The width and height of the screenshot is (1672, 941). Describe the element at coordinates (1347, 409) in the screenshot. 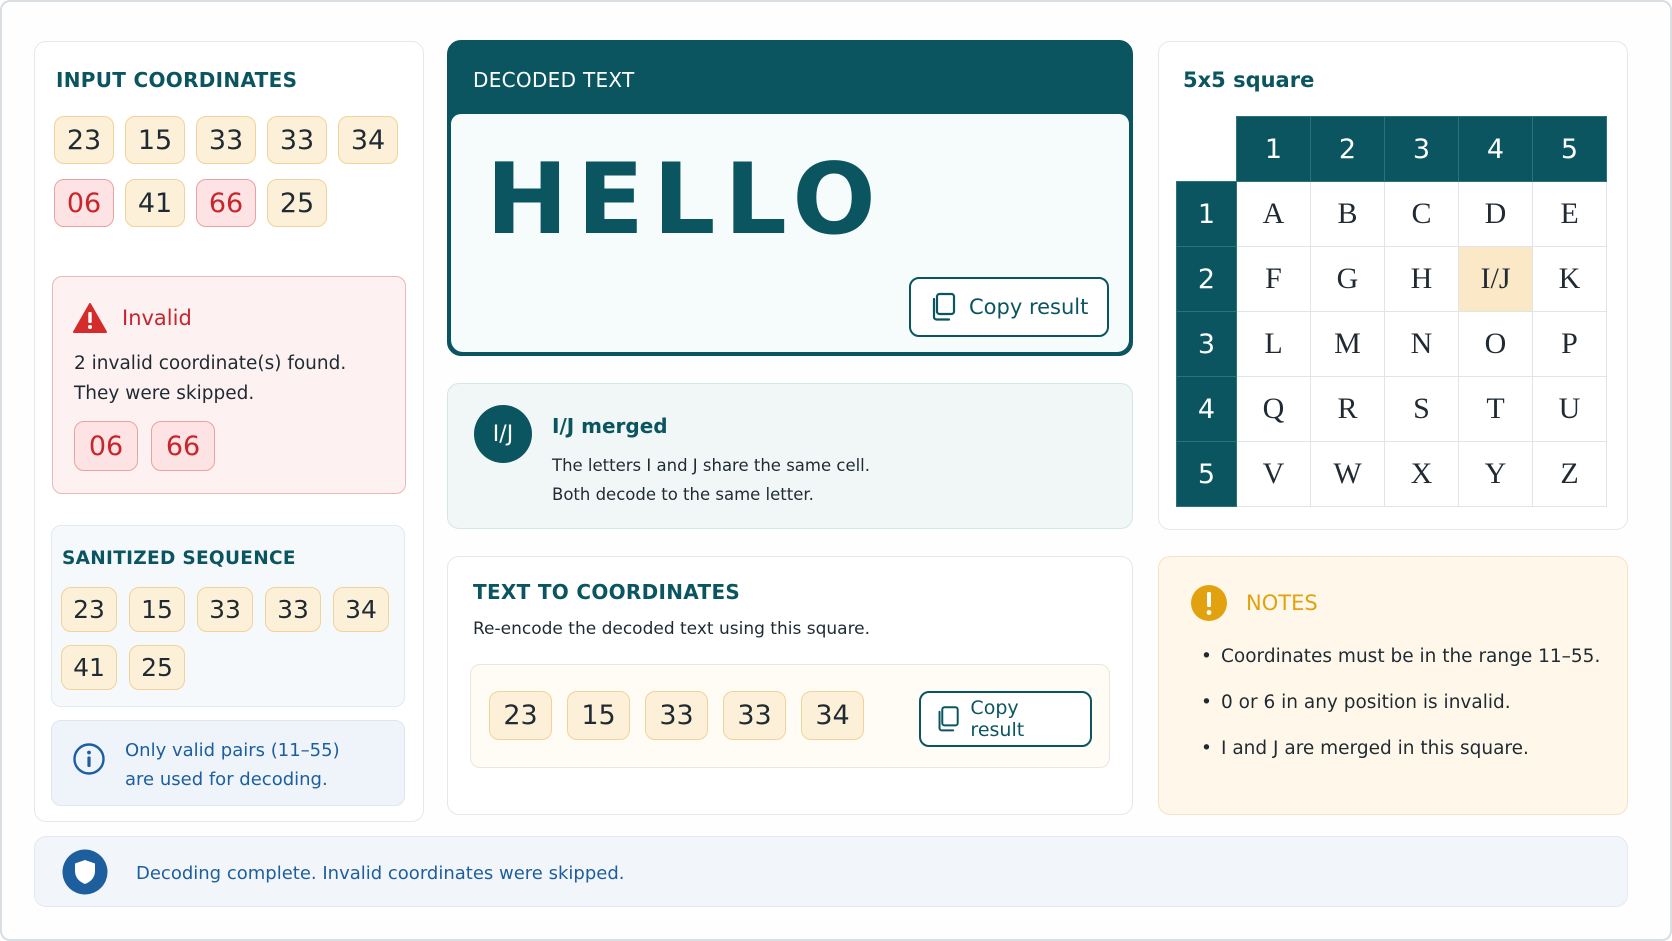

I see `square-cell: R` at that location.